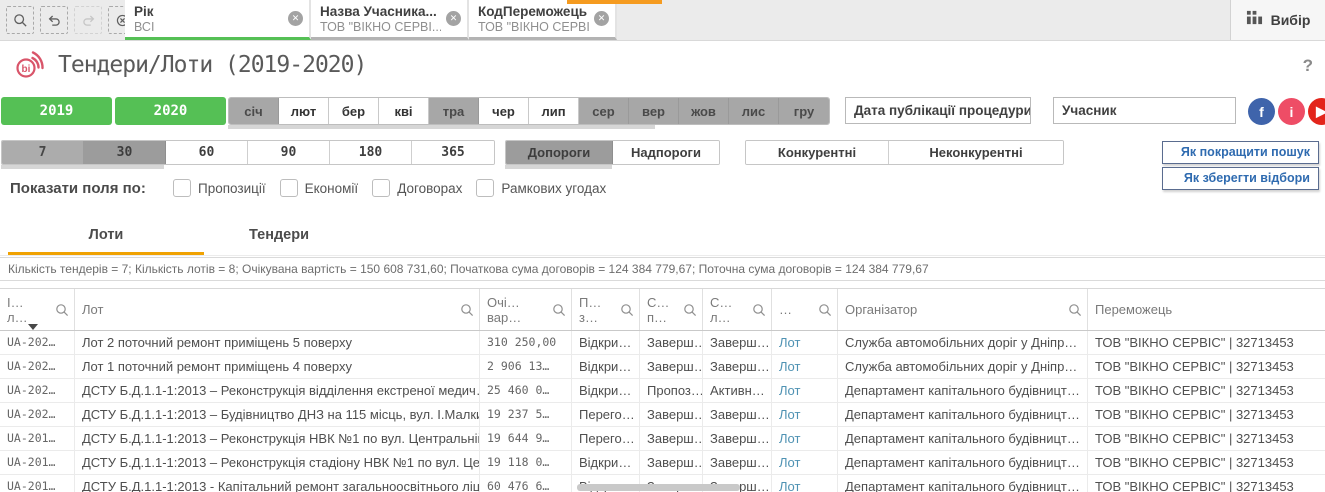 Image resolution: width=1325 pixels, height=492 pixels. I want to click on column-header-lot: Лот, so click(277, 309).